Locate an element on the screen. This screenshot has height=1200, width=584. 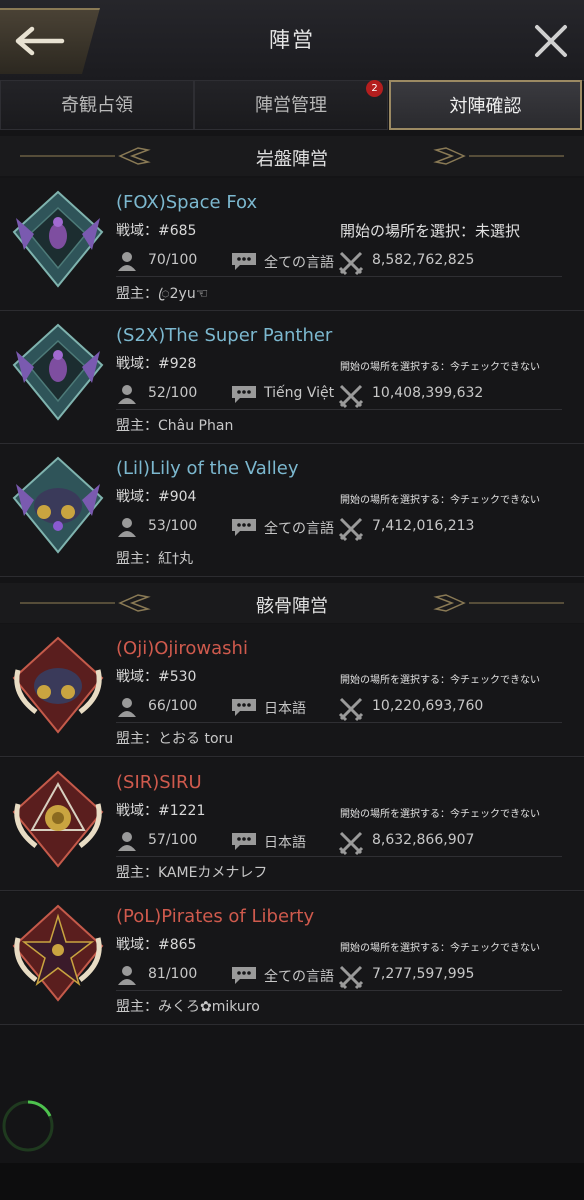
alliance-stats: 57/100 日本語 8,632,866,907 is located at coordinates (339, 840).